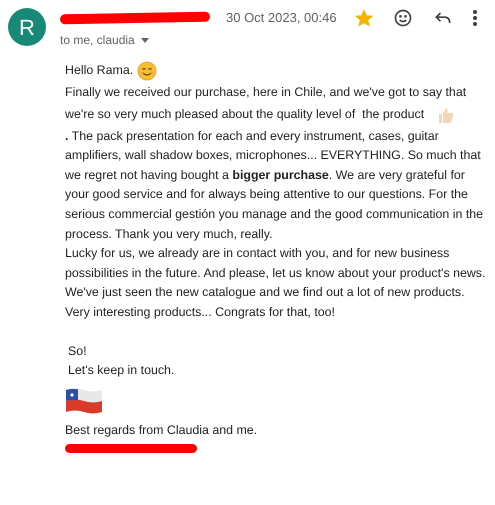  I want to click on body-paragraph: We've just seen the new catalogue and we find out a lot of new products. Very interesting products... Congrats for that, too!, so click(265, 302).